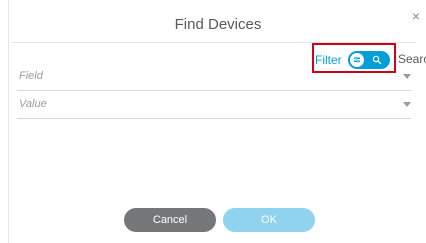 This screenshot has width=426, height=243. I want to click on value-placeholder: Value, so click(33, 104).